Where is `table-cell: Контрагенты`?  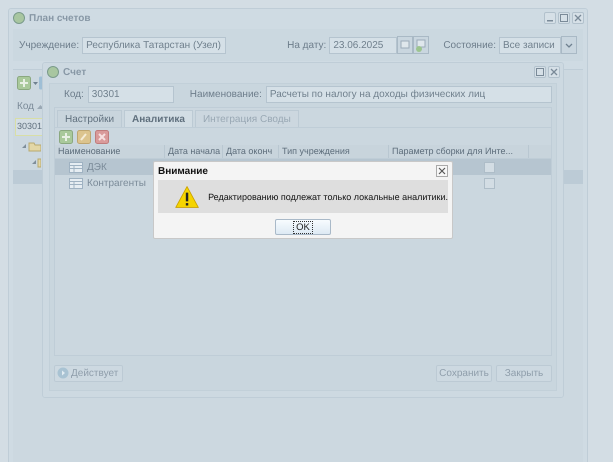 table-cell: Контрагенты is located at coordinates (116, 183).